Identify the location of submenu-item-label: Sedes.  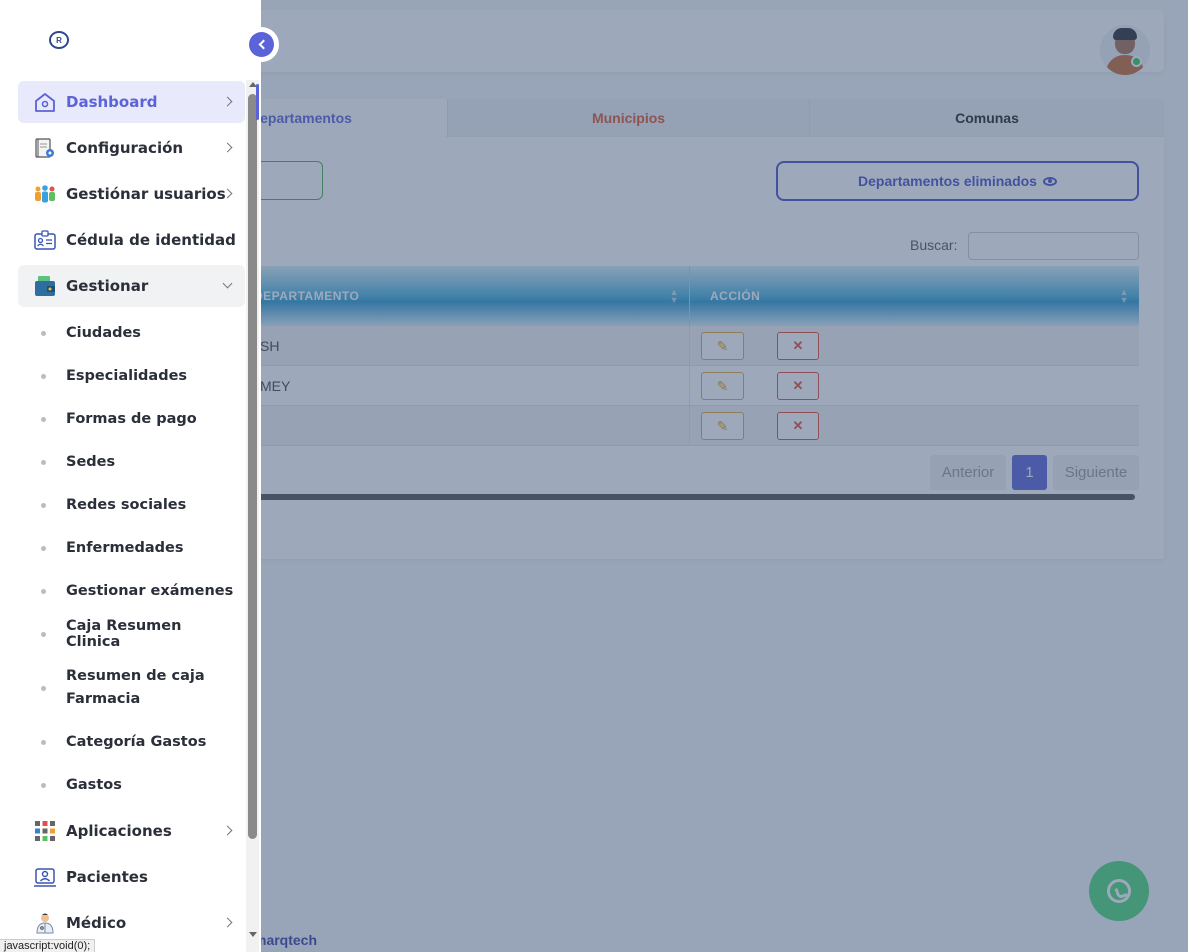
(91, 461).